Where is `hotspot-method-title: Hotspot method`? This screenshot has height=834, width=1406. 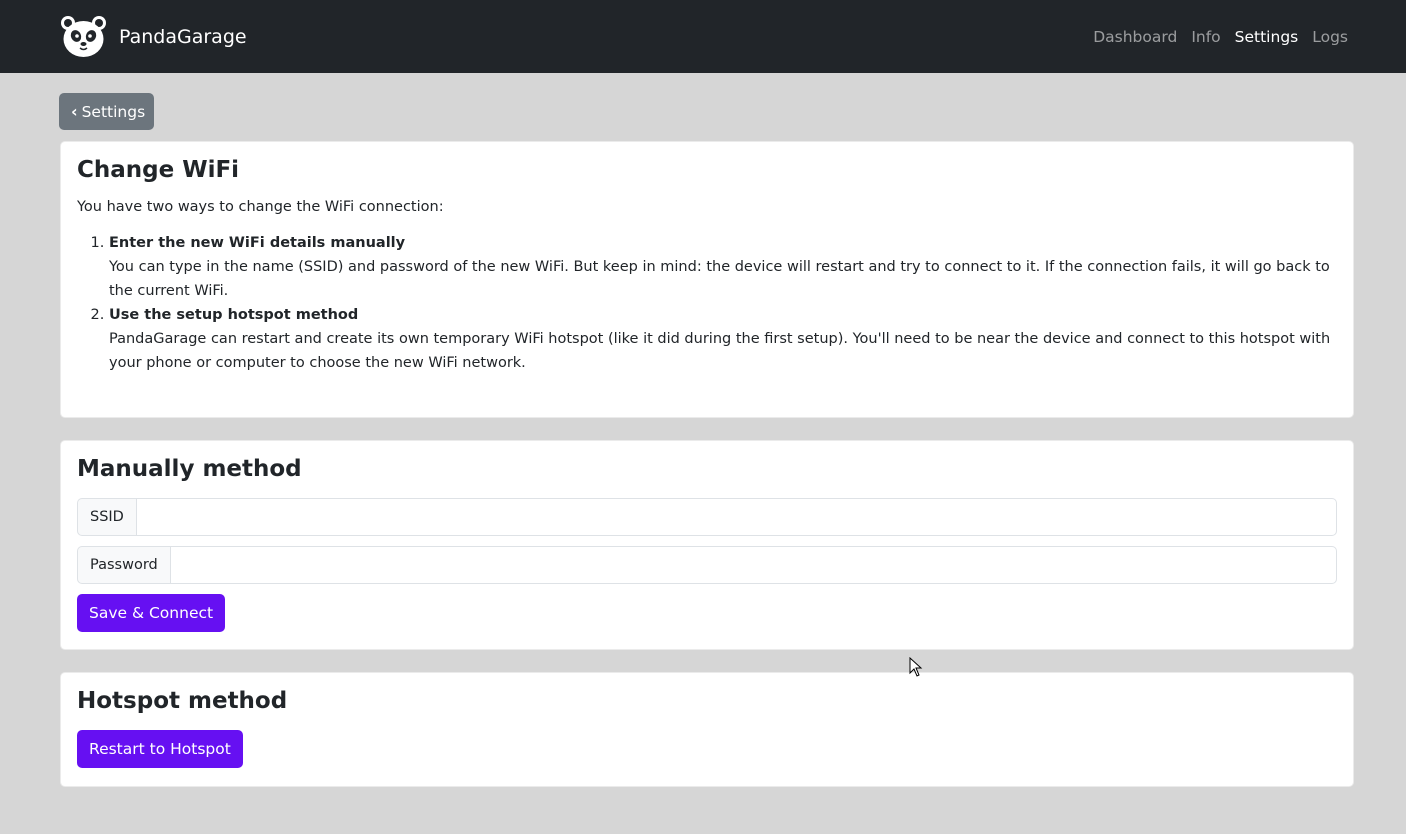
hotspot-method-title: Hotspot method is located at coordinates (182, 701).